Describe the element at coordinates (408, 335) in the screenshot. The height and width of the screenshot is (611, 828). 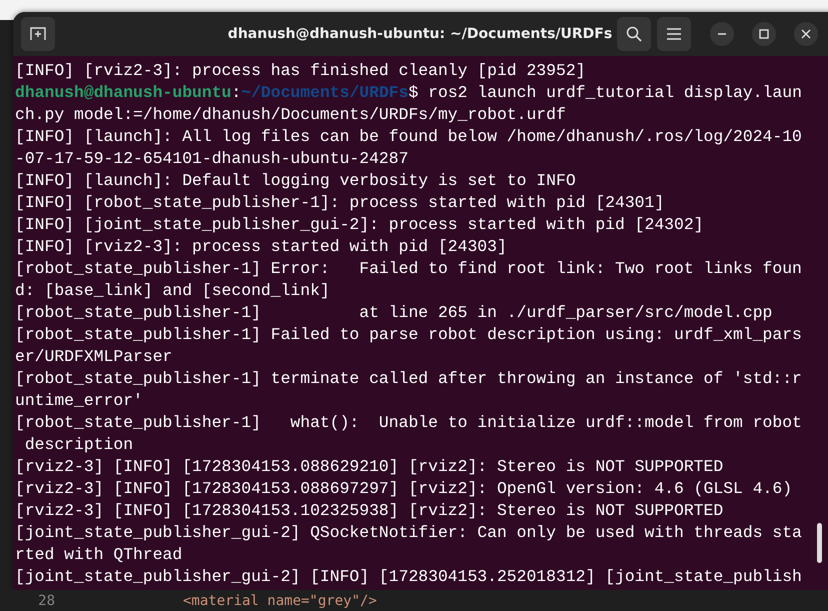
I see `output-line: [robot_state_publisher-1] Failed to parse robot description using: urdf_xml_pars` at that location.